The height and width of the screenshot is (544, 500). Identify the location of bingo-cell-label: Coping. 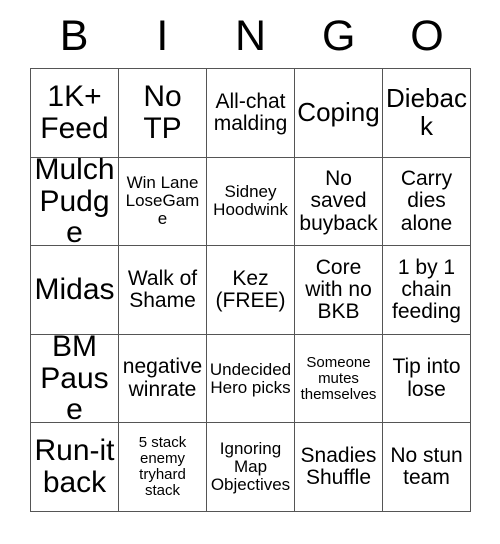
(338, 112).